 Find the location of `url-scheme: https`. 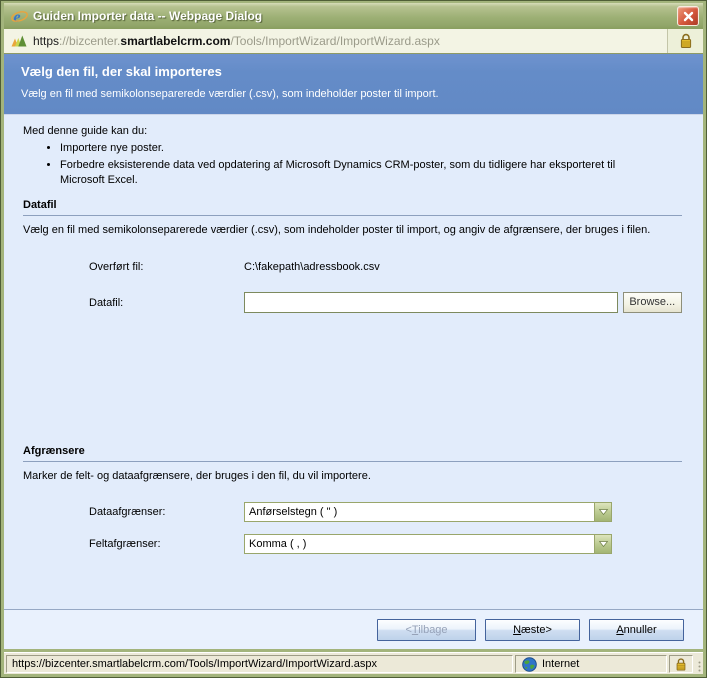

url-scheme: https is located at coordinates (46, 41).